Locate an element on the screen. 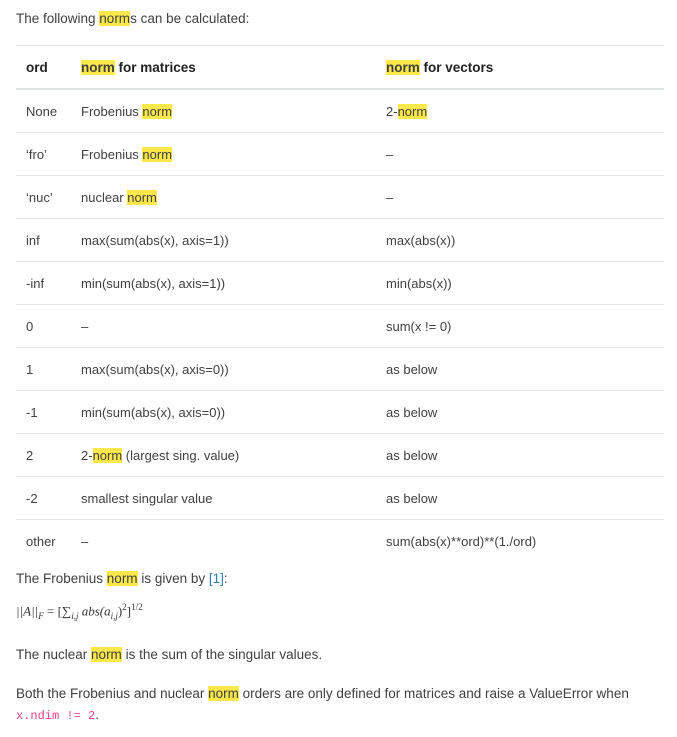 The image size is (677, 737). frobenius-formula: ||A||F = [∑i,j abs(ai,j)2]1/2 is located at coordinates (79, 611).